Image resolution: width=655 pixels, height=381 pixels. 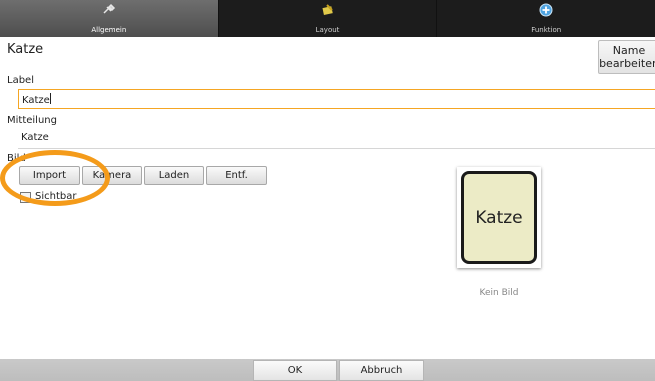 What do you see at coordinates (20, 80) in the screenshot?
I see `label-caption: Label` at bounding box center [20, 80].